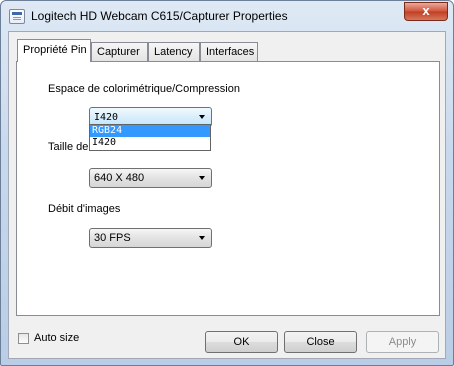 The height and width of the screenshot is (366, 454). Describe the element at coordinates (241, 342) in the screenshot. I see `ok-button: OK` at that location.